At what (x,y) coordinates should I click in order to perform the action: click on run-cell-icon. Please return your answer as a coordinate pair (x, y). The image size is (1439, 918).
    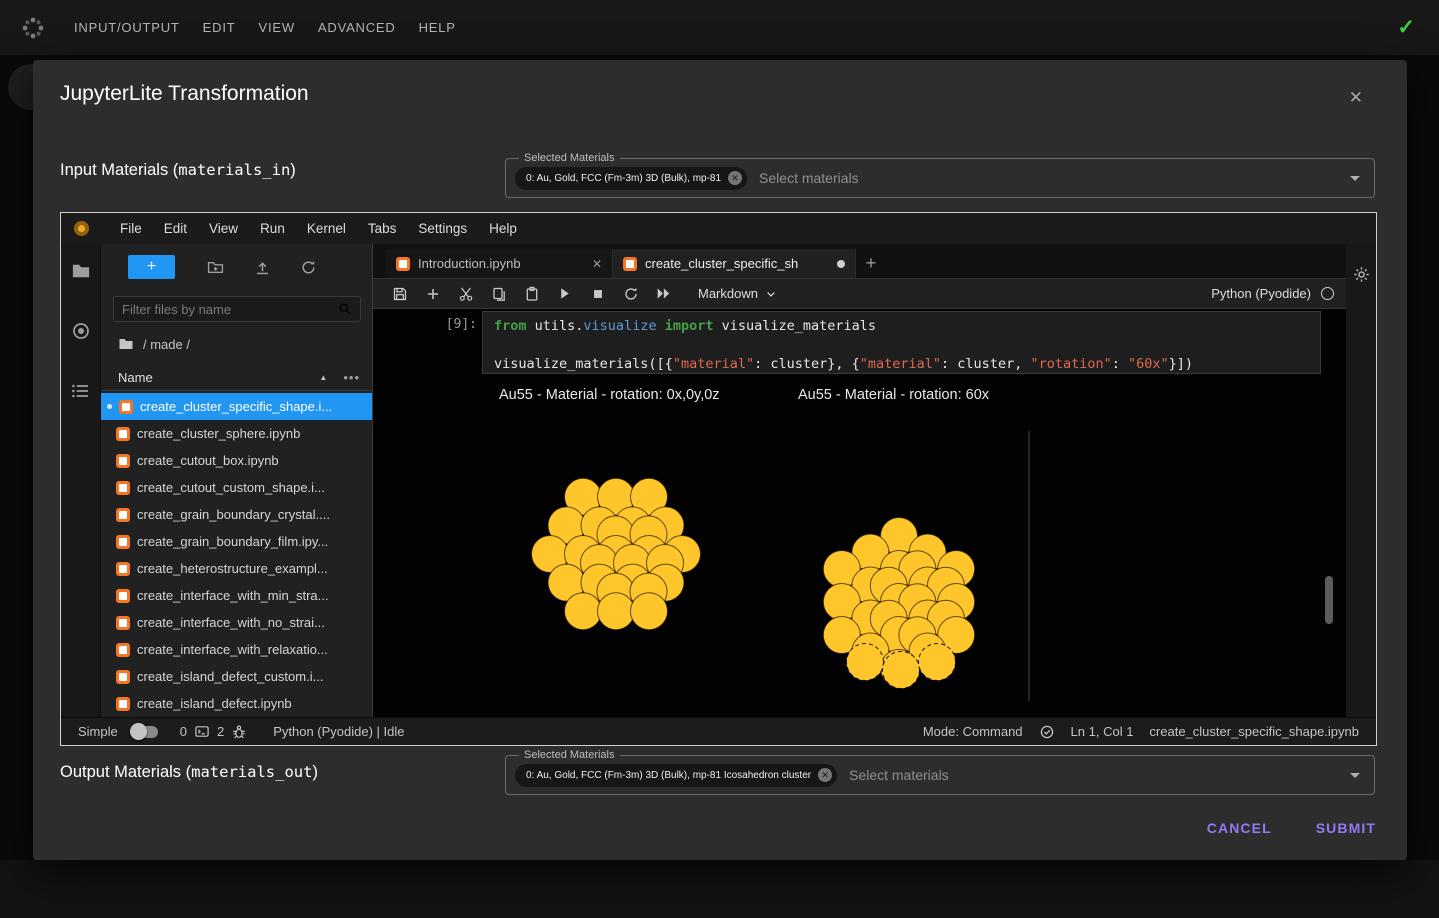
    Looking at the image, I should click on (564, 293).